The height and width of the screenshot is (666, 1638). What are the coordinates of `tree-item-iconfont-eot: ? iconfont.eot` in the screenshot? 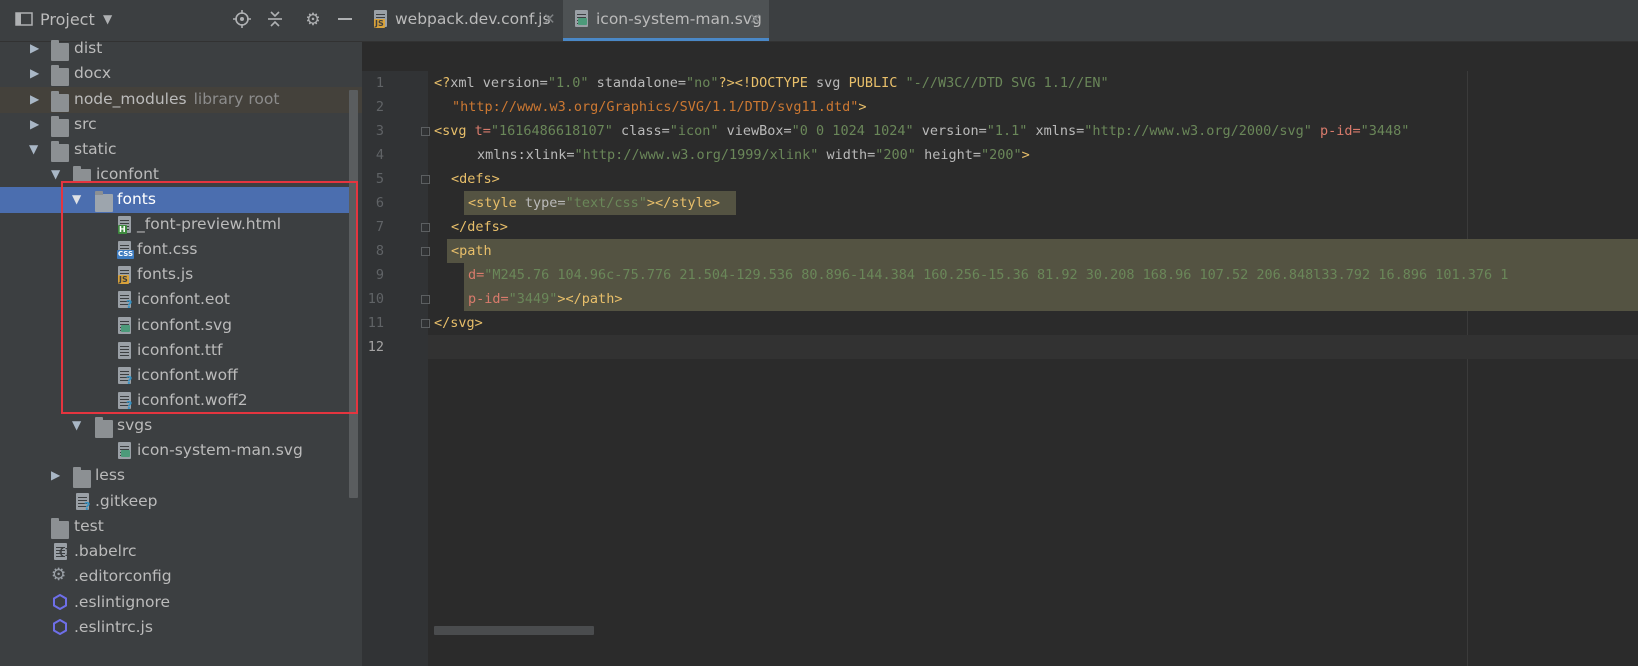 It's located at (185, 300).